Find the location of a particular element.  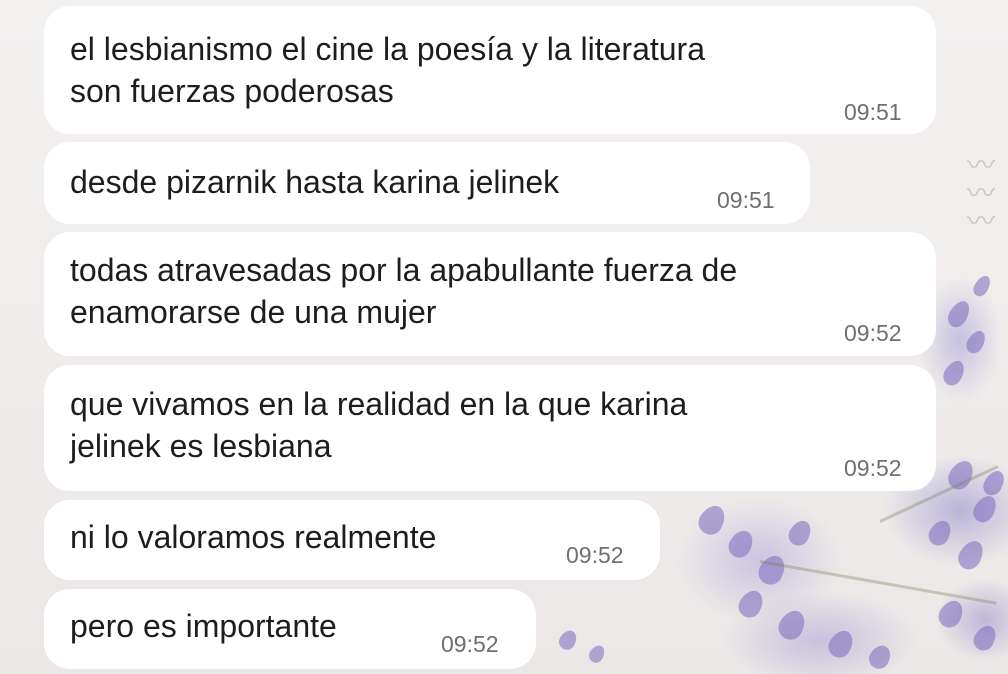

message-text: ni lo valoramos realmente is located at coordinates (253, 537).